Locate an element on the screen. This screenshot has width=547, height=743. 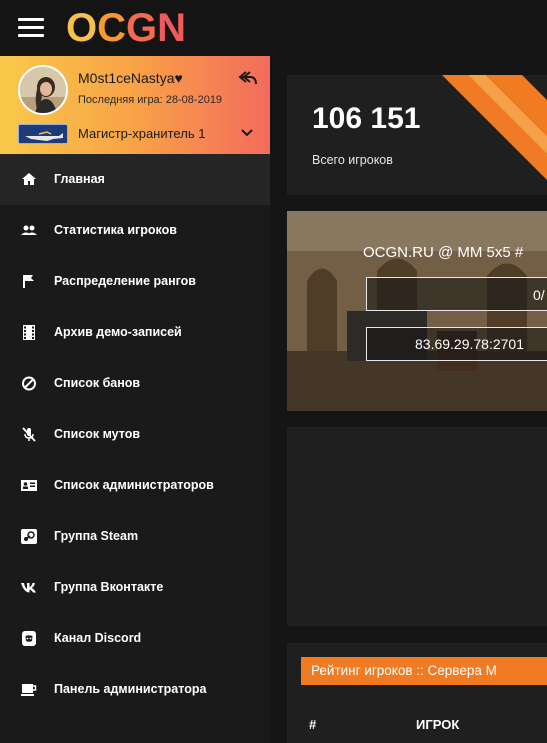
sidebar-item-label: Список администраторов is located at coordinates (134, 485).